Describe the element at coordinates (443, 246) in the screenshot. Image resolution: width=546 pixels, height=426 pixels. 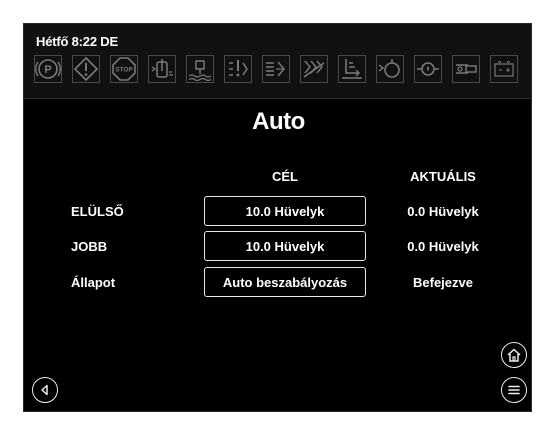
I see `right-actual-value: 0.0 Hüvelyk` at that location.